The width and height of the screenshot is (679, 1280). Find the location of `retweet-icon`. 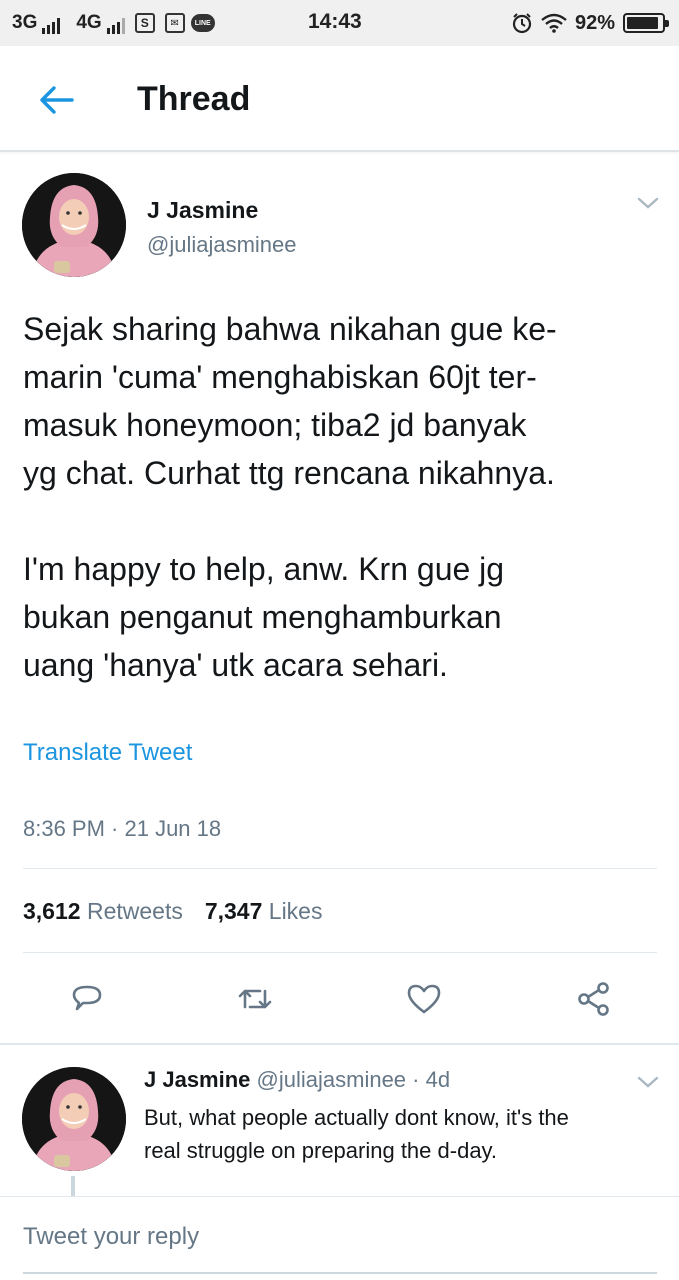

retweet-icon is located at coordinates (255, 999).